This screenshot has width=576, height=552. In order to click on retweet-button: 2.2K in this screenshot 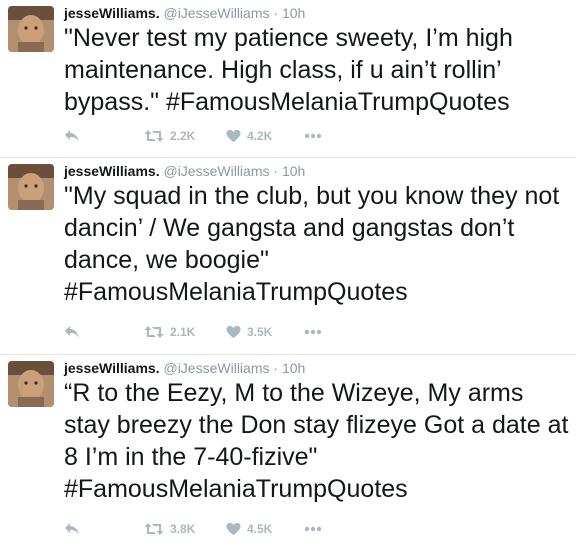, I will do `click(169, 136)`.